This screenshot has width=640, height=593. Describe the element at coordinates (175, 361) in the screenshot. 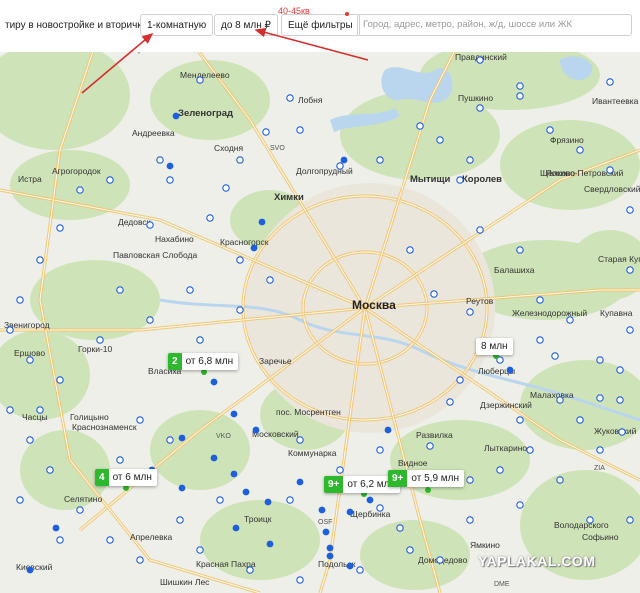

I see `cluster-count: 2` at that location.